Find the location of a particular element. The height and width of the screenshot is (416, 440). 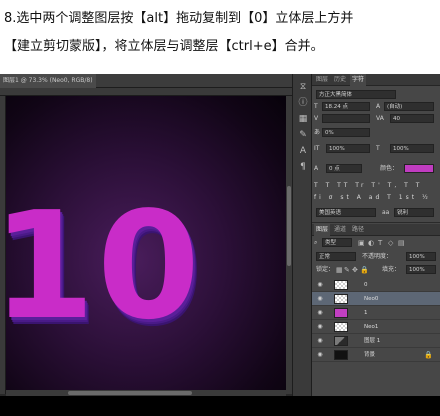

filter-search-icon: ⌕ is located at coordinates (316, 242).